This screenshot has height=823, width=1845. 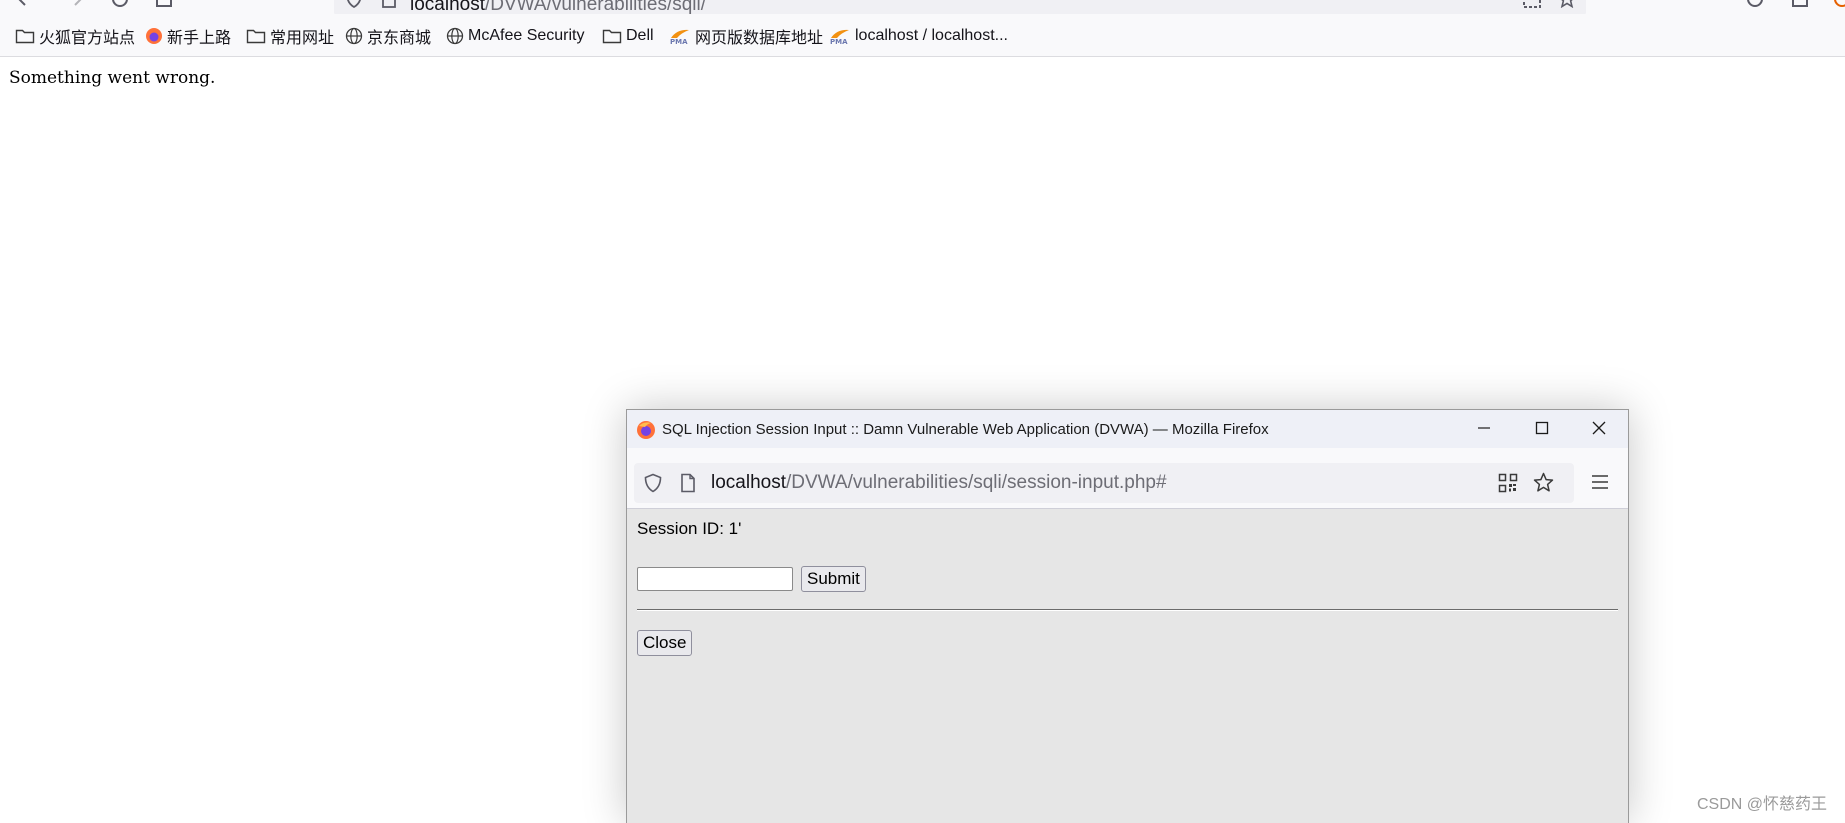 I want to click on address-text: localhost/DVWA/vulnerabilities/sqli/, so click(x=558, y=7).